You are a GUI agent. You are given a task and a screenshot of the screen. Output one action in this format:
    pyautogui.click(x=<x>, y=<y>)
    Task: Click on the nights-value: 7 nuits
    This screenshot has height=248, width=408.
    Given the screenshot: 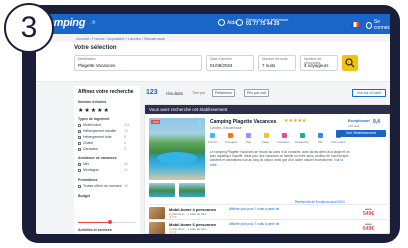 What is the action you would take?
    pyautogui.click(x=269, y=65)
    